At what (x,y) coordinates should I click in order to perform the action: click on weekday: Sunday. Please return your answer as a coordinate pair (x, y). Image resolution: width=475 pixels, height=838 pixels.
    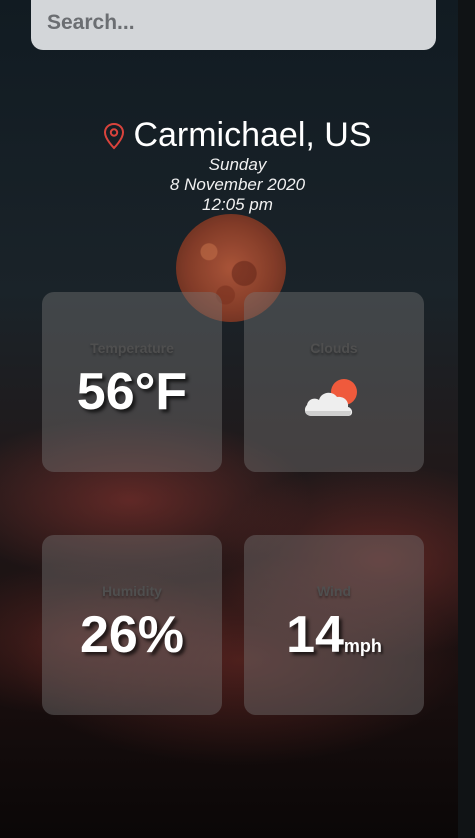
    Looking at the image, I should click on (237, 164).